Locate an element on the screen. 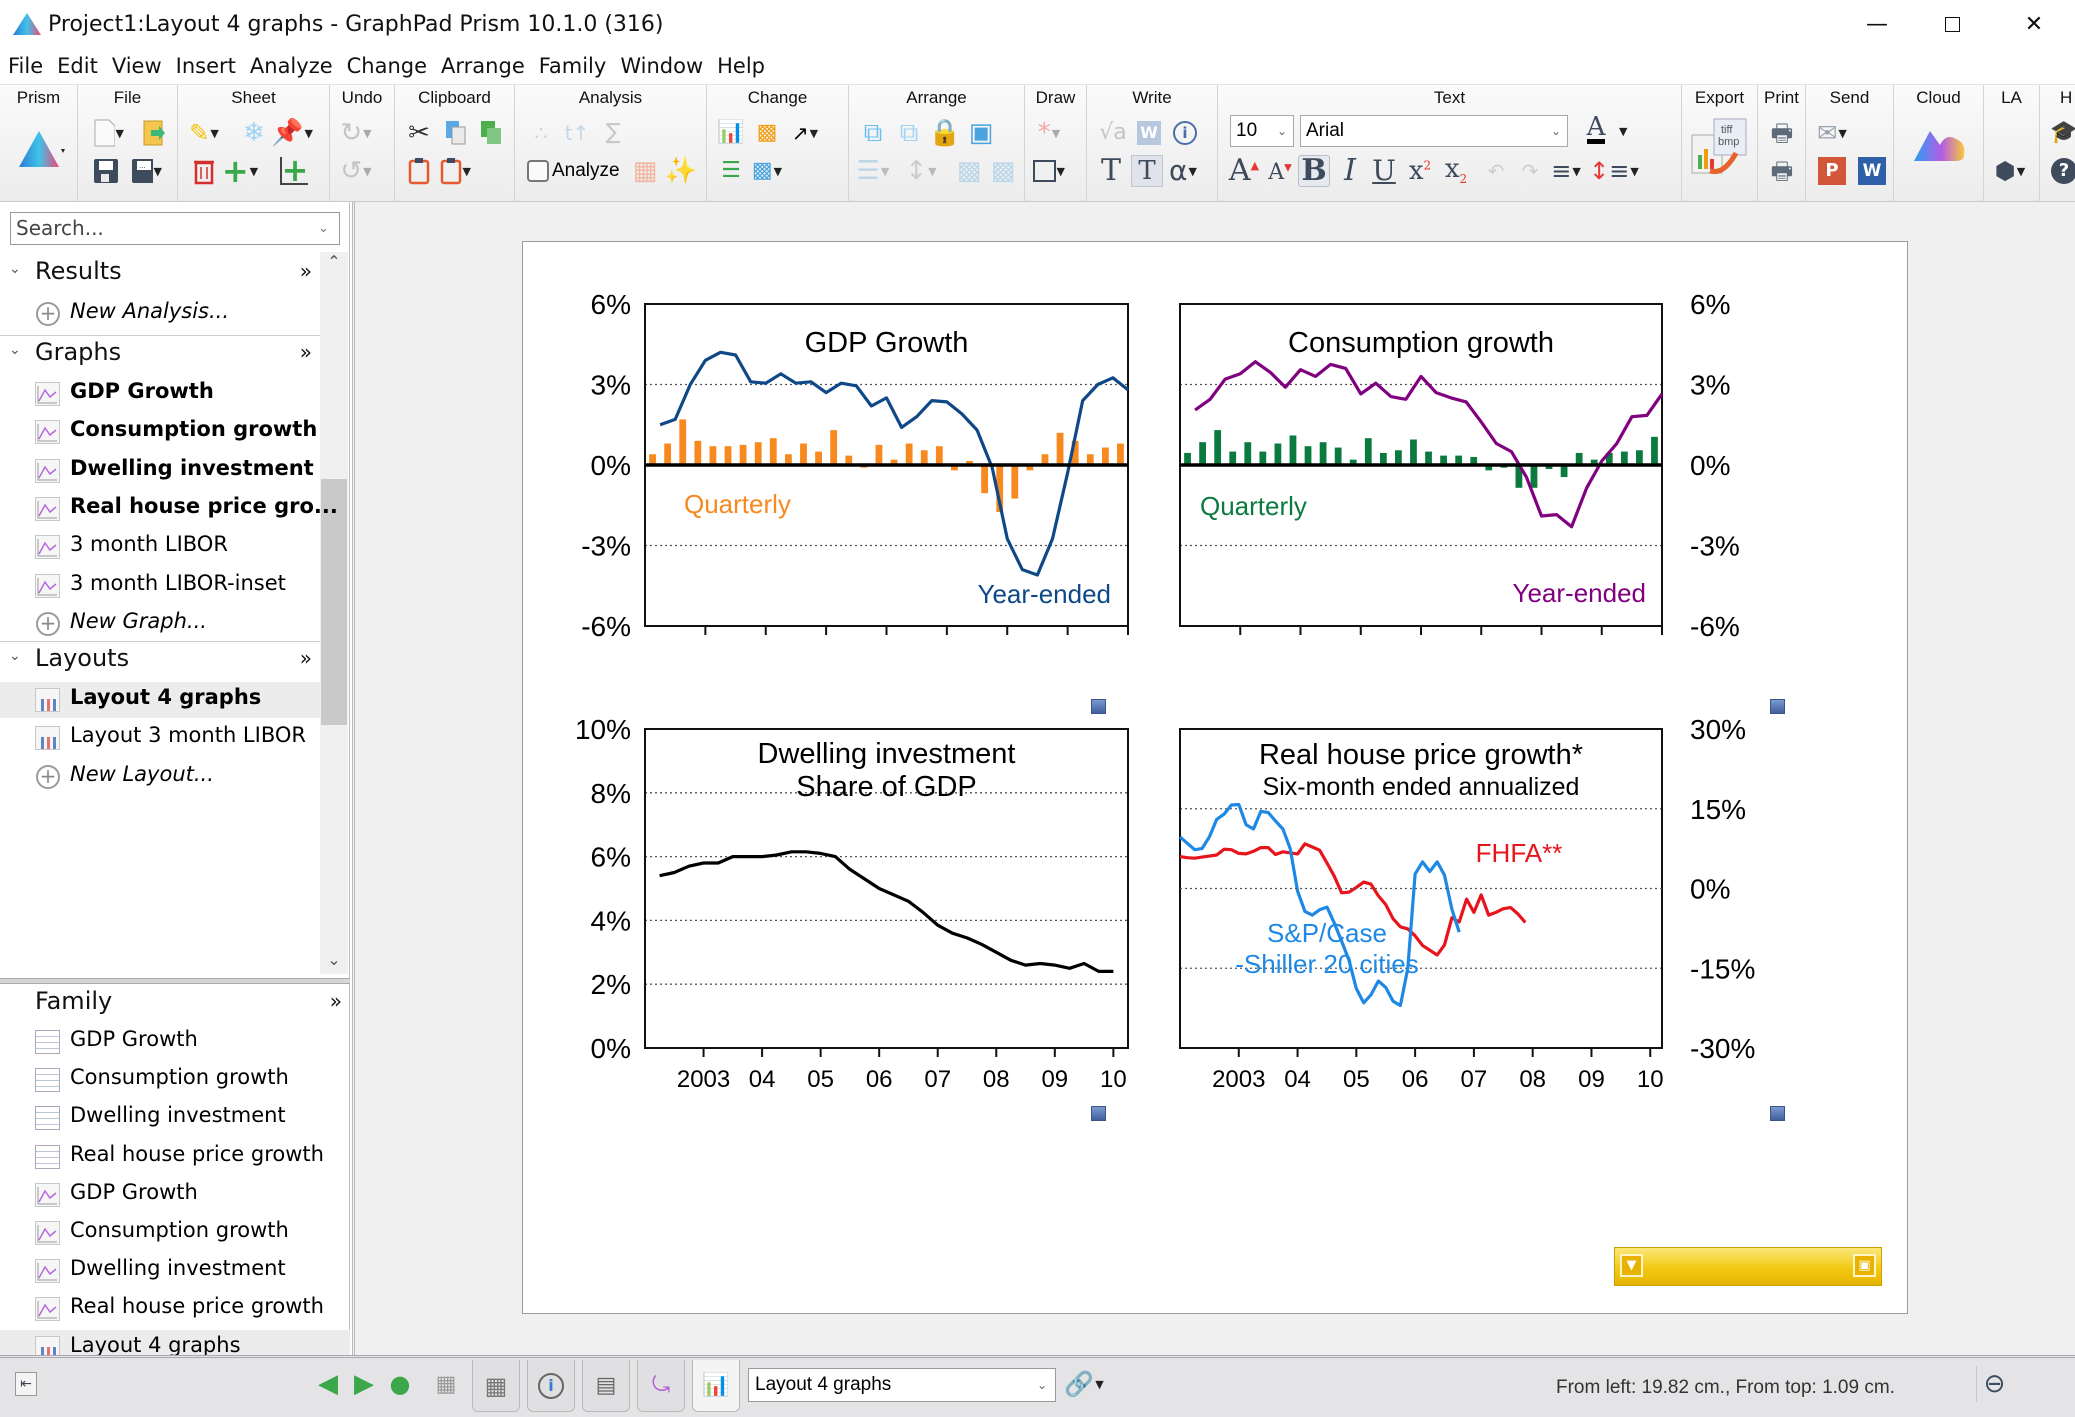 The height and width of the screenshot is (1417, 2075). send-back-button: ⧉ is located at coordinates (909, 133).